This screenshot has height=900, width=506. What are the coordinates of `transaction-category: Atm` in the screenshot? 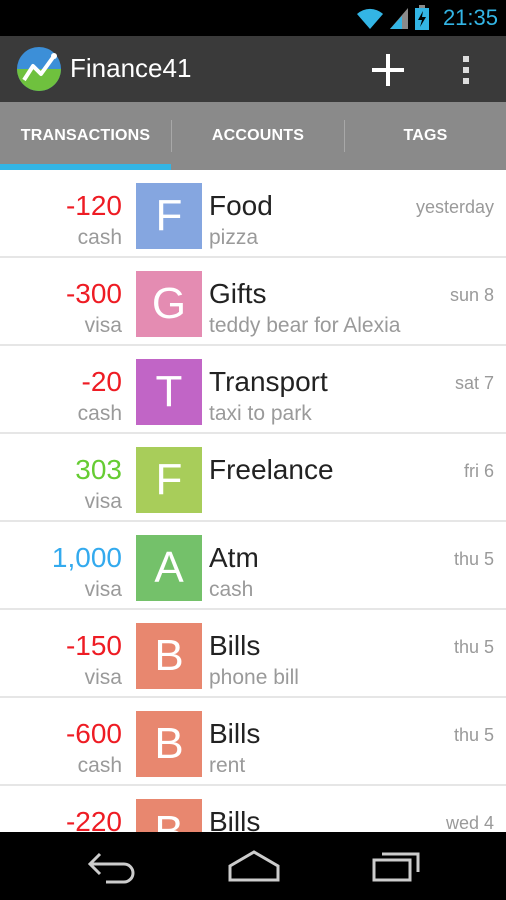 It's located at (234, 557).